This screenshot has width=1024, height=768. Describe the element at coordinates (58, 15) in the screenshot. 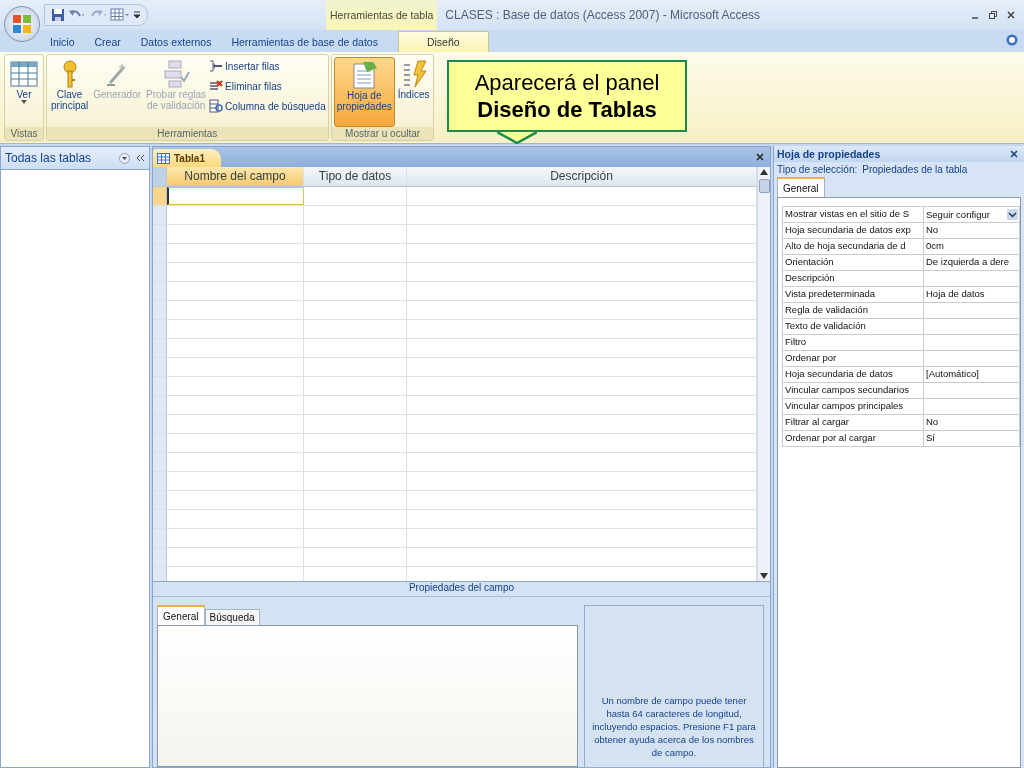

I see `save-icon` at that location.